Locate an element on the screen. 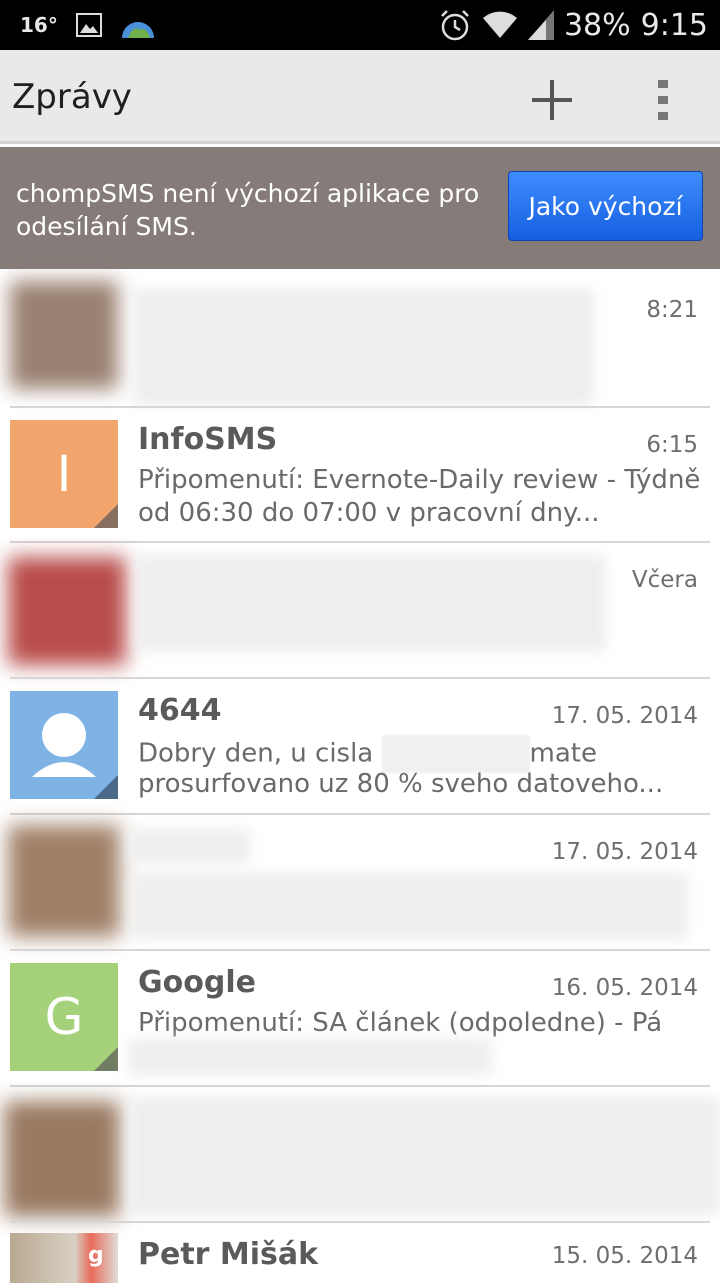 Image resolution: width=720 pixels, height=1283 pixels. page-title: Zprávy is located at coordinates (72, 97).